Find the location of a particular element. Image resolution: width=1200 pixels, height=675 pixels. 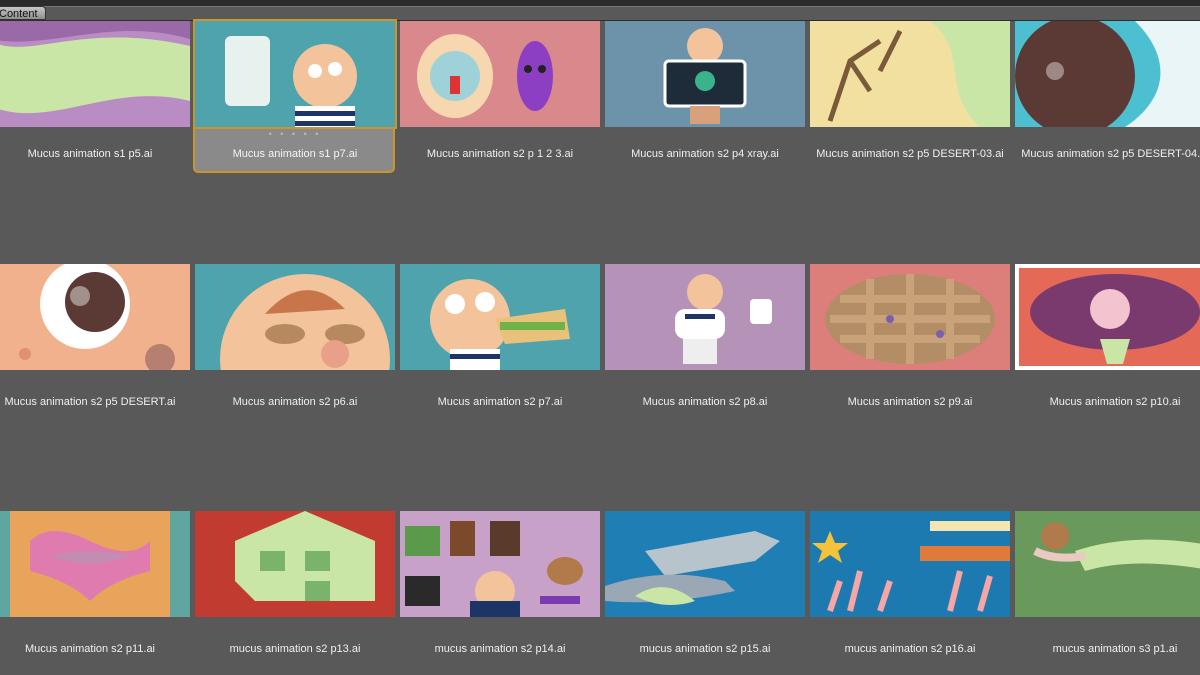

thumbnail-item: Mucus animation s1 p5.ai is located at coordinates (95, 101).